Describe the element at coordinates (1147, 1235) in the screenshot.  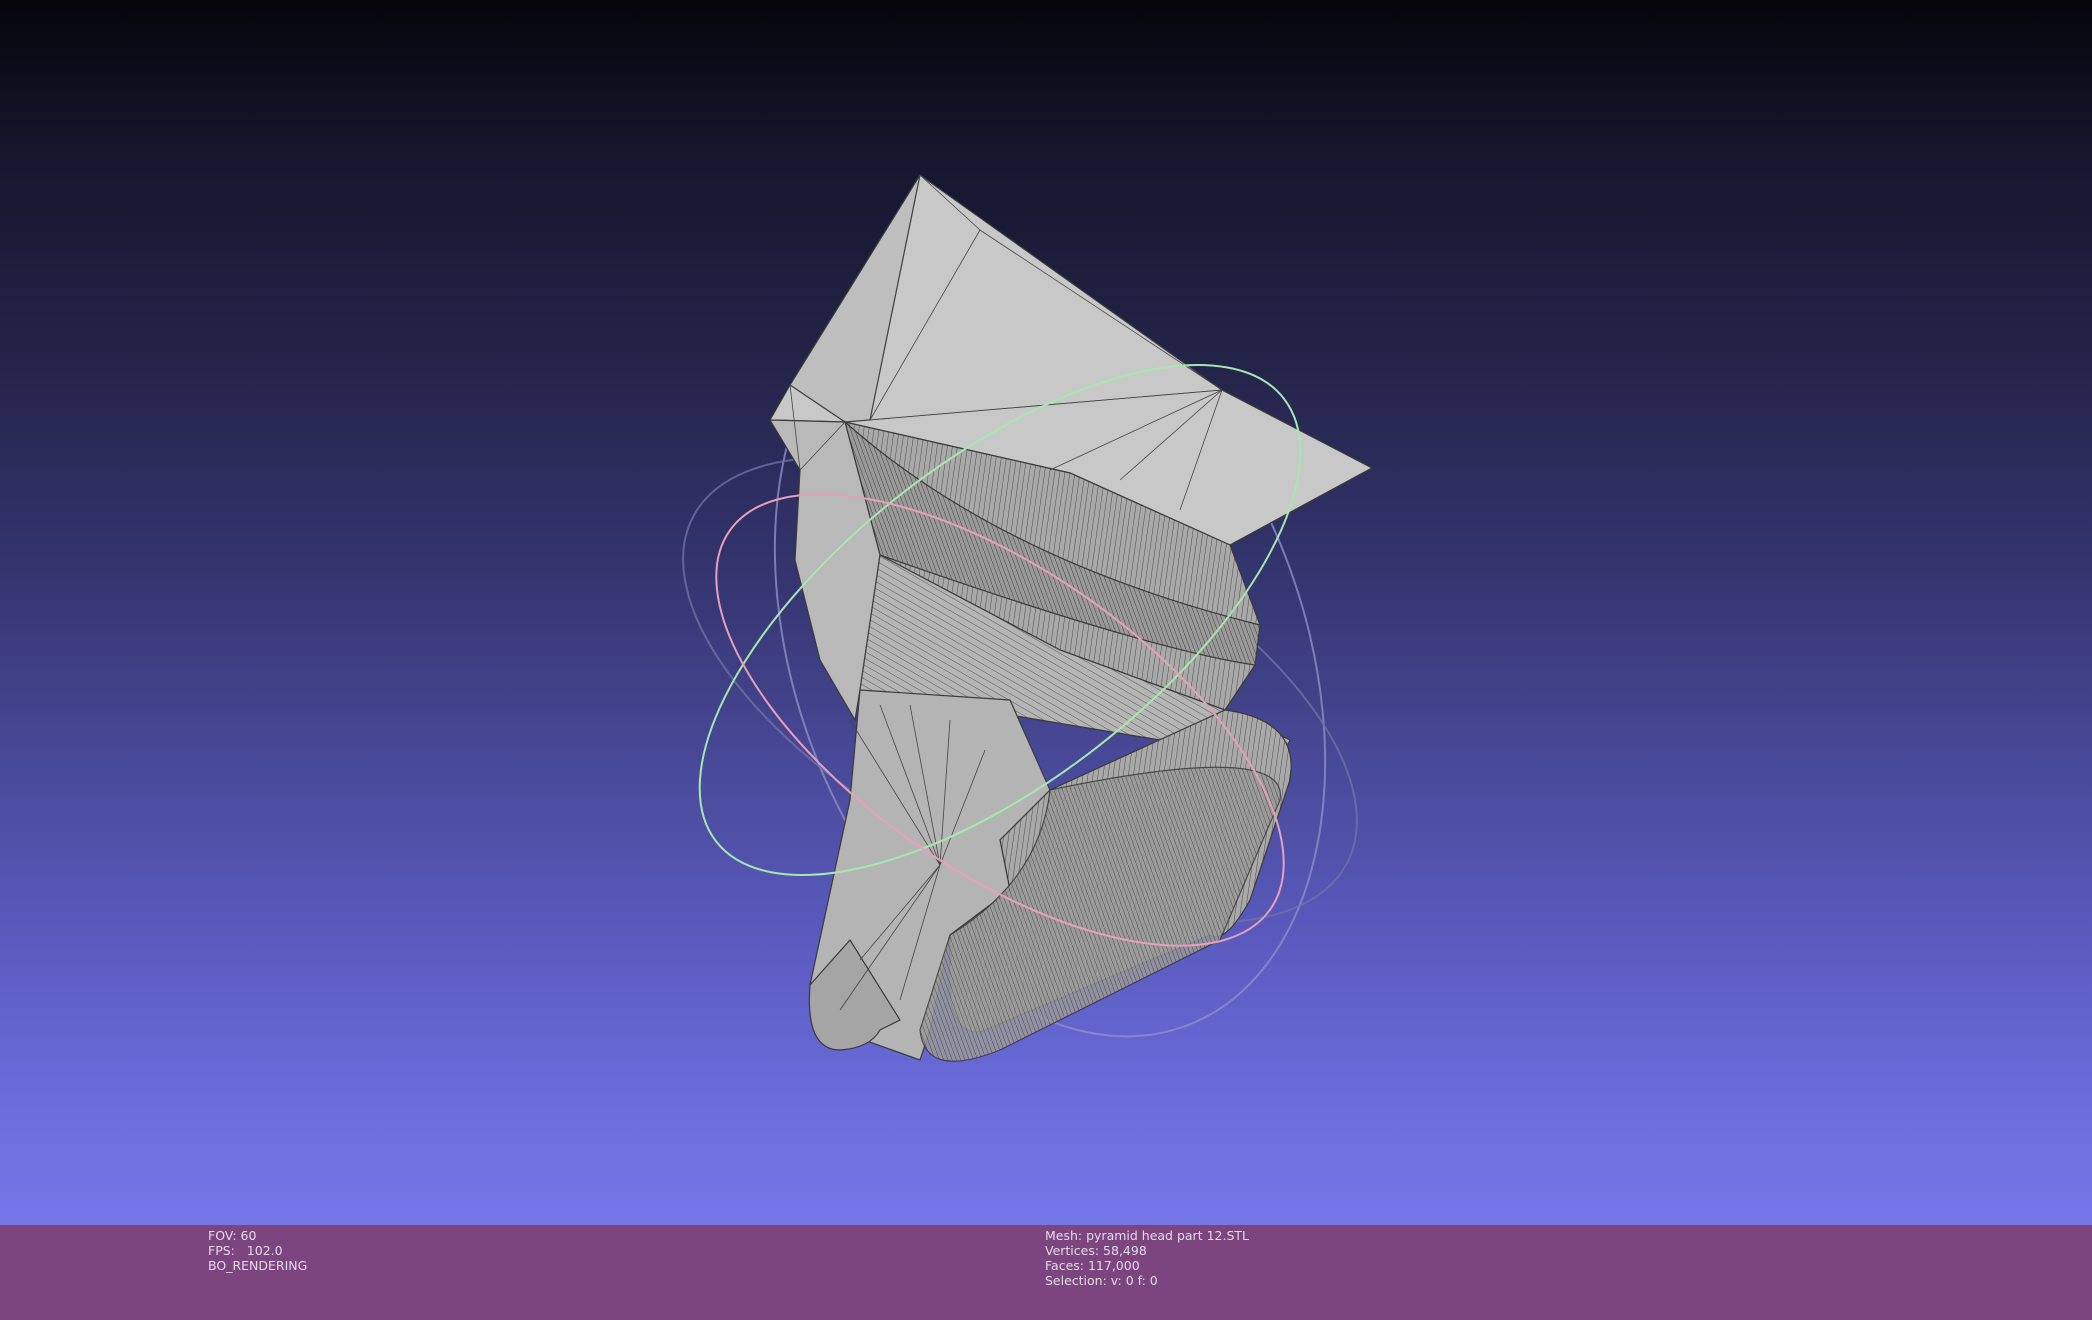
I see `mesh-name: Mesh: pyramid head part 12.STL` at that location.